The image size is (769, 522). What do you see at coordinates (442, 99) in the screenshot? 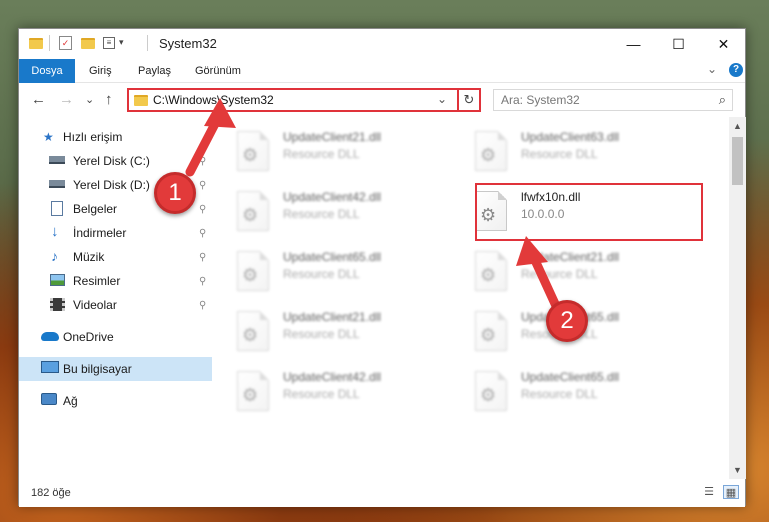
I see `address-dropdown-icon: ⌄` at bounding box center [442, 99].